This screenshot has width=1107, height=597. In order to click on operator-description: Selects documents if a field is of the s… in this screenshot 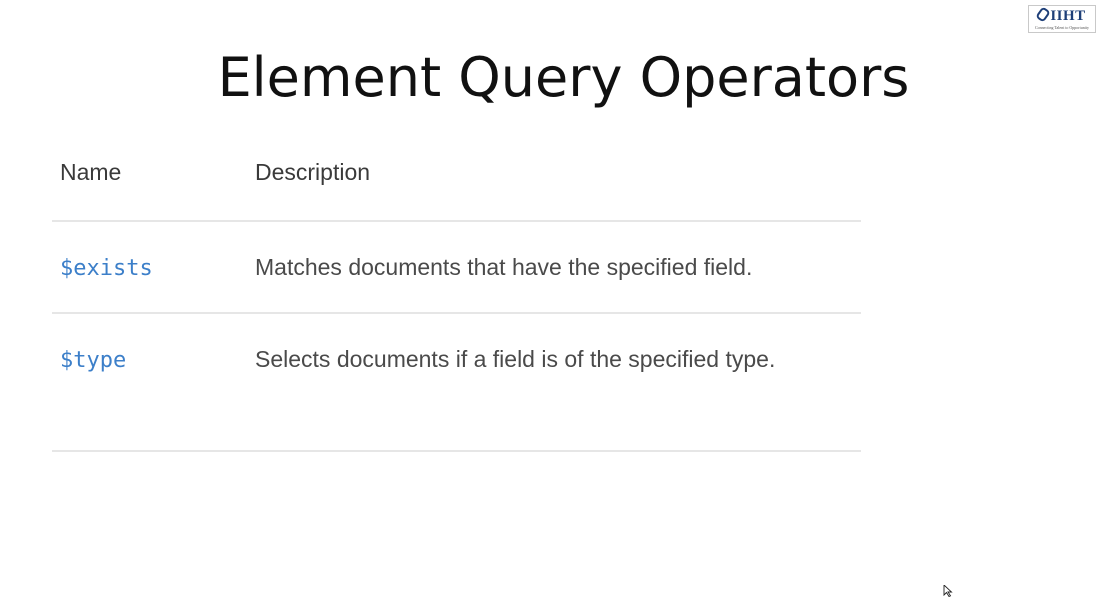, I will do `click(515, 359)`.